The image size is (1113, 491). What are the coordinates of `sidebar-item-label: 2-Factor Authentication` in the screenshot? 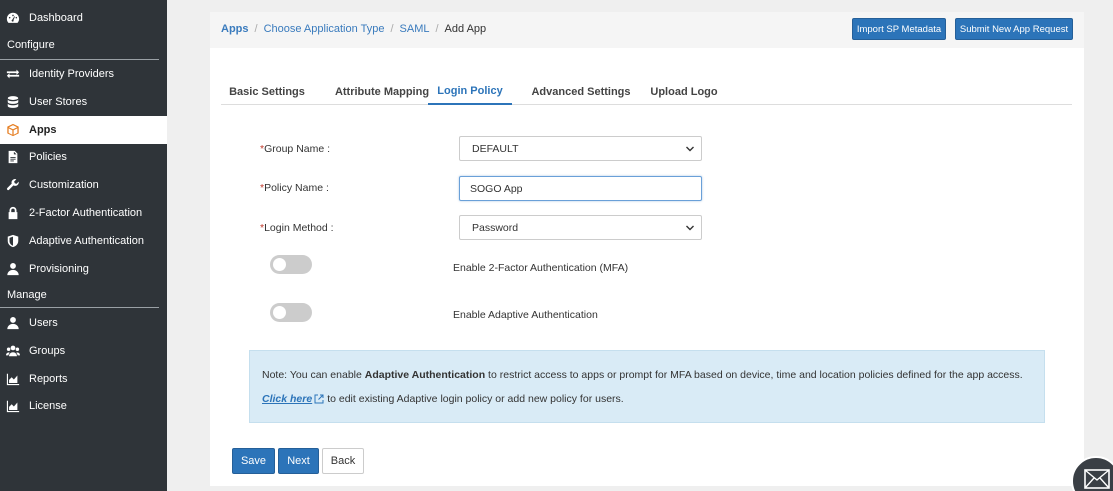 It's located at (86, 213).